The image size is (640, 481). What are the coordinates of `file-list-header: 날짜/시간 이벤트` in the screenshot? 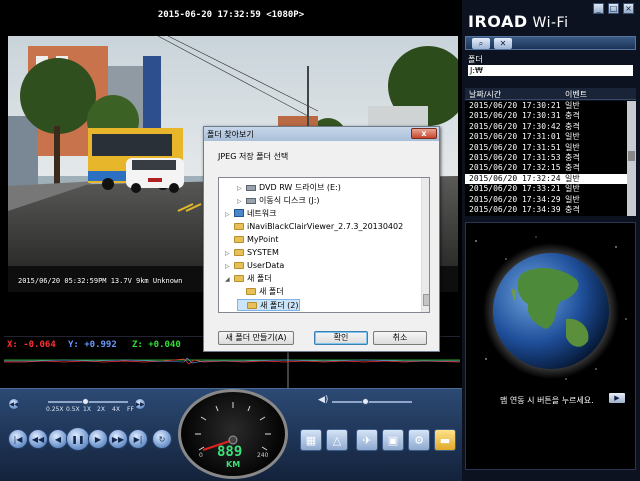 It's located at (550, 94).